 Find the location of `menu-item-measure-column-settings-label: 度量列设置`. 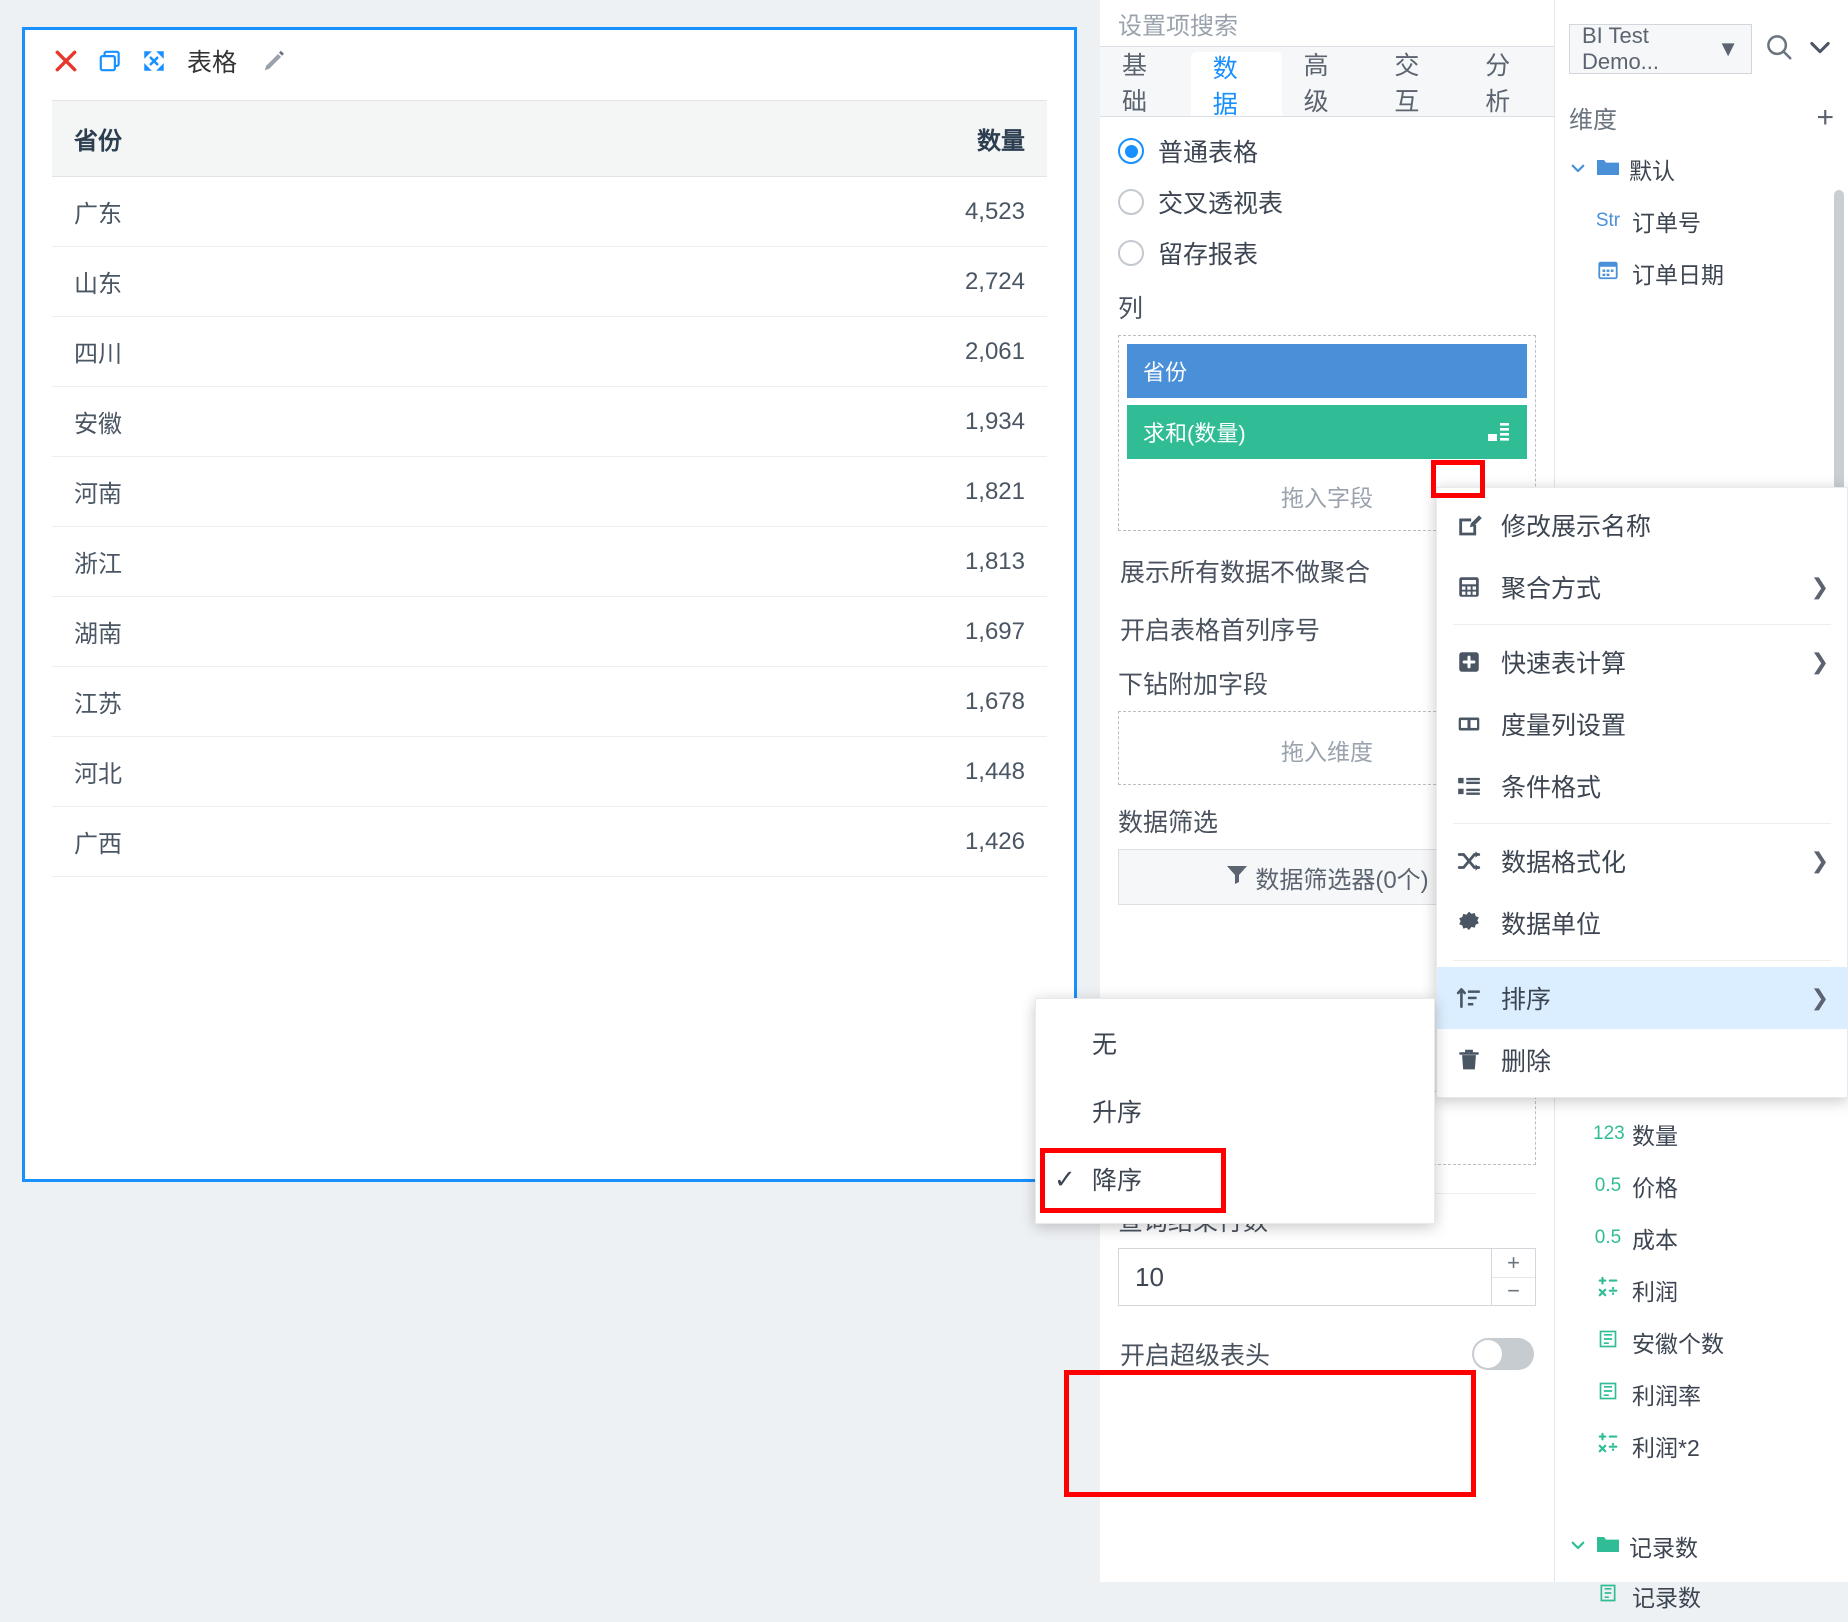

menu-item-measure-column-settings-label: 度量列设置 is located at coordinates (1564, 726).